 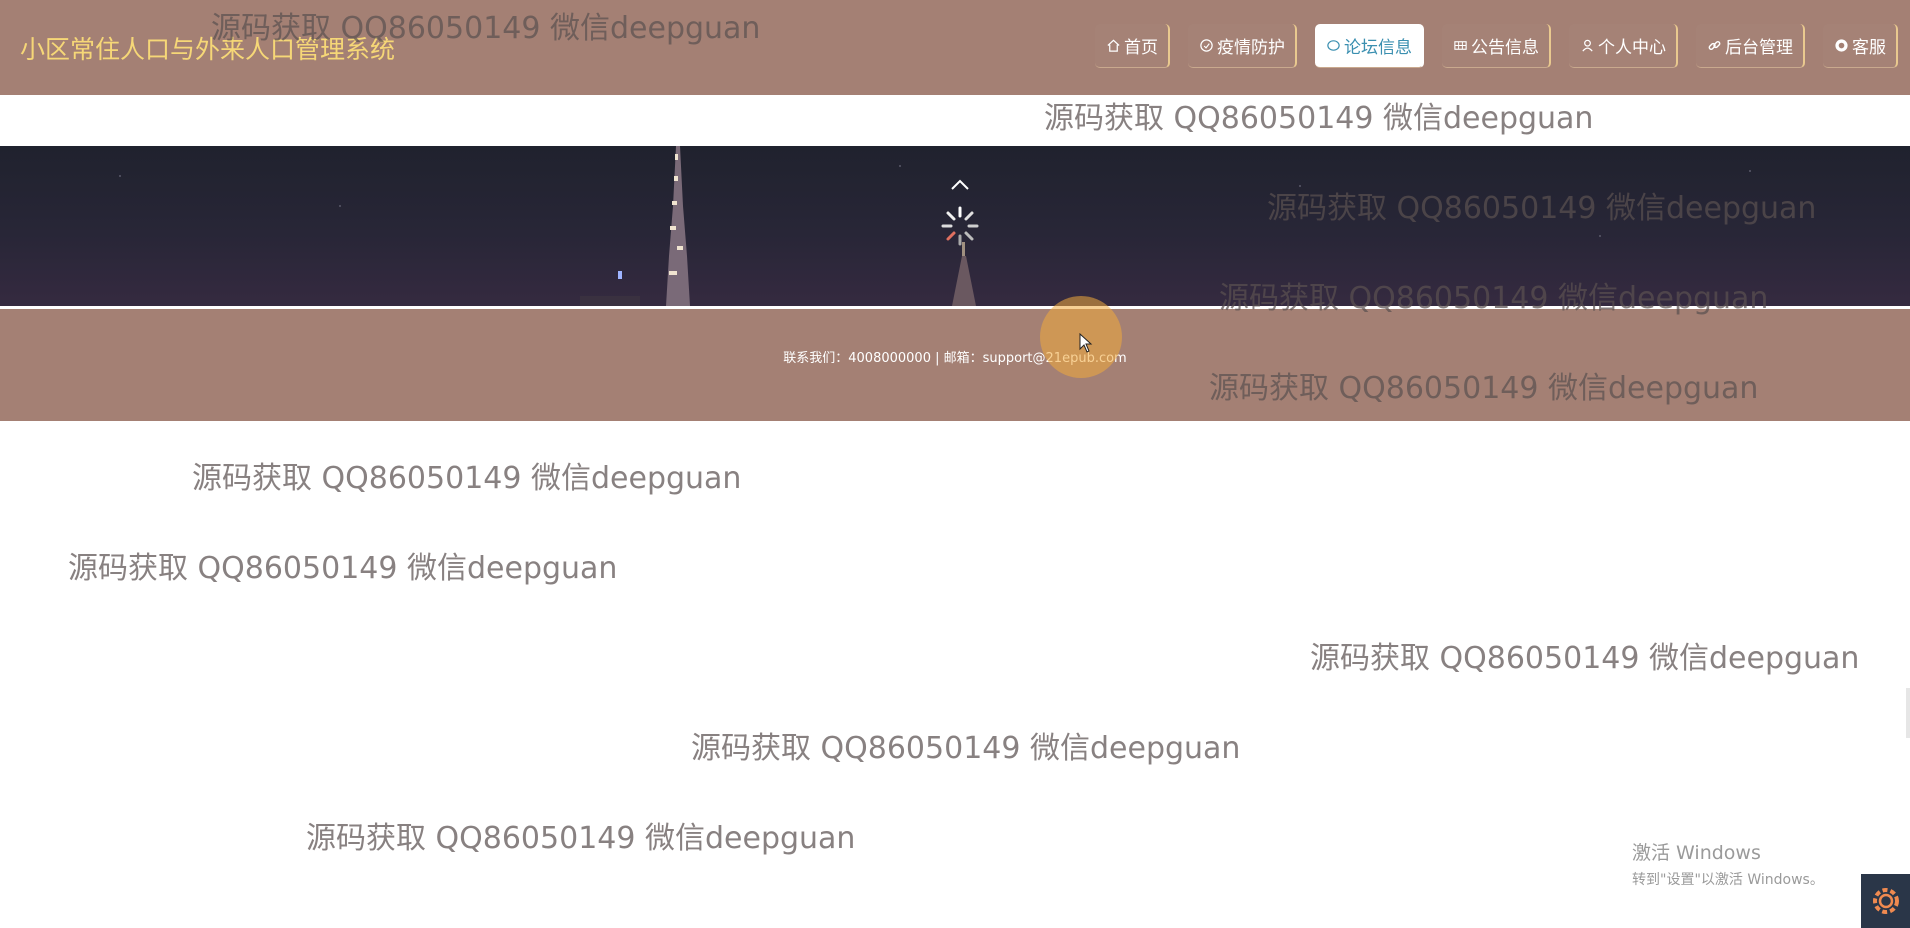 I want to click on main-nav: 首页 疫情防护 论坛信息 公告信息 个人中心 后台管理 客服, so click(x=1496, y=46).